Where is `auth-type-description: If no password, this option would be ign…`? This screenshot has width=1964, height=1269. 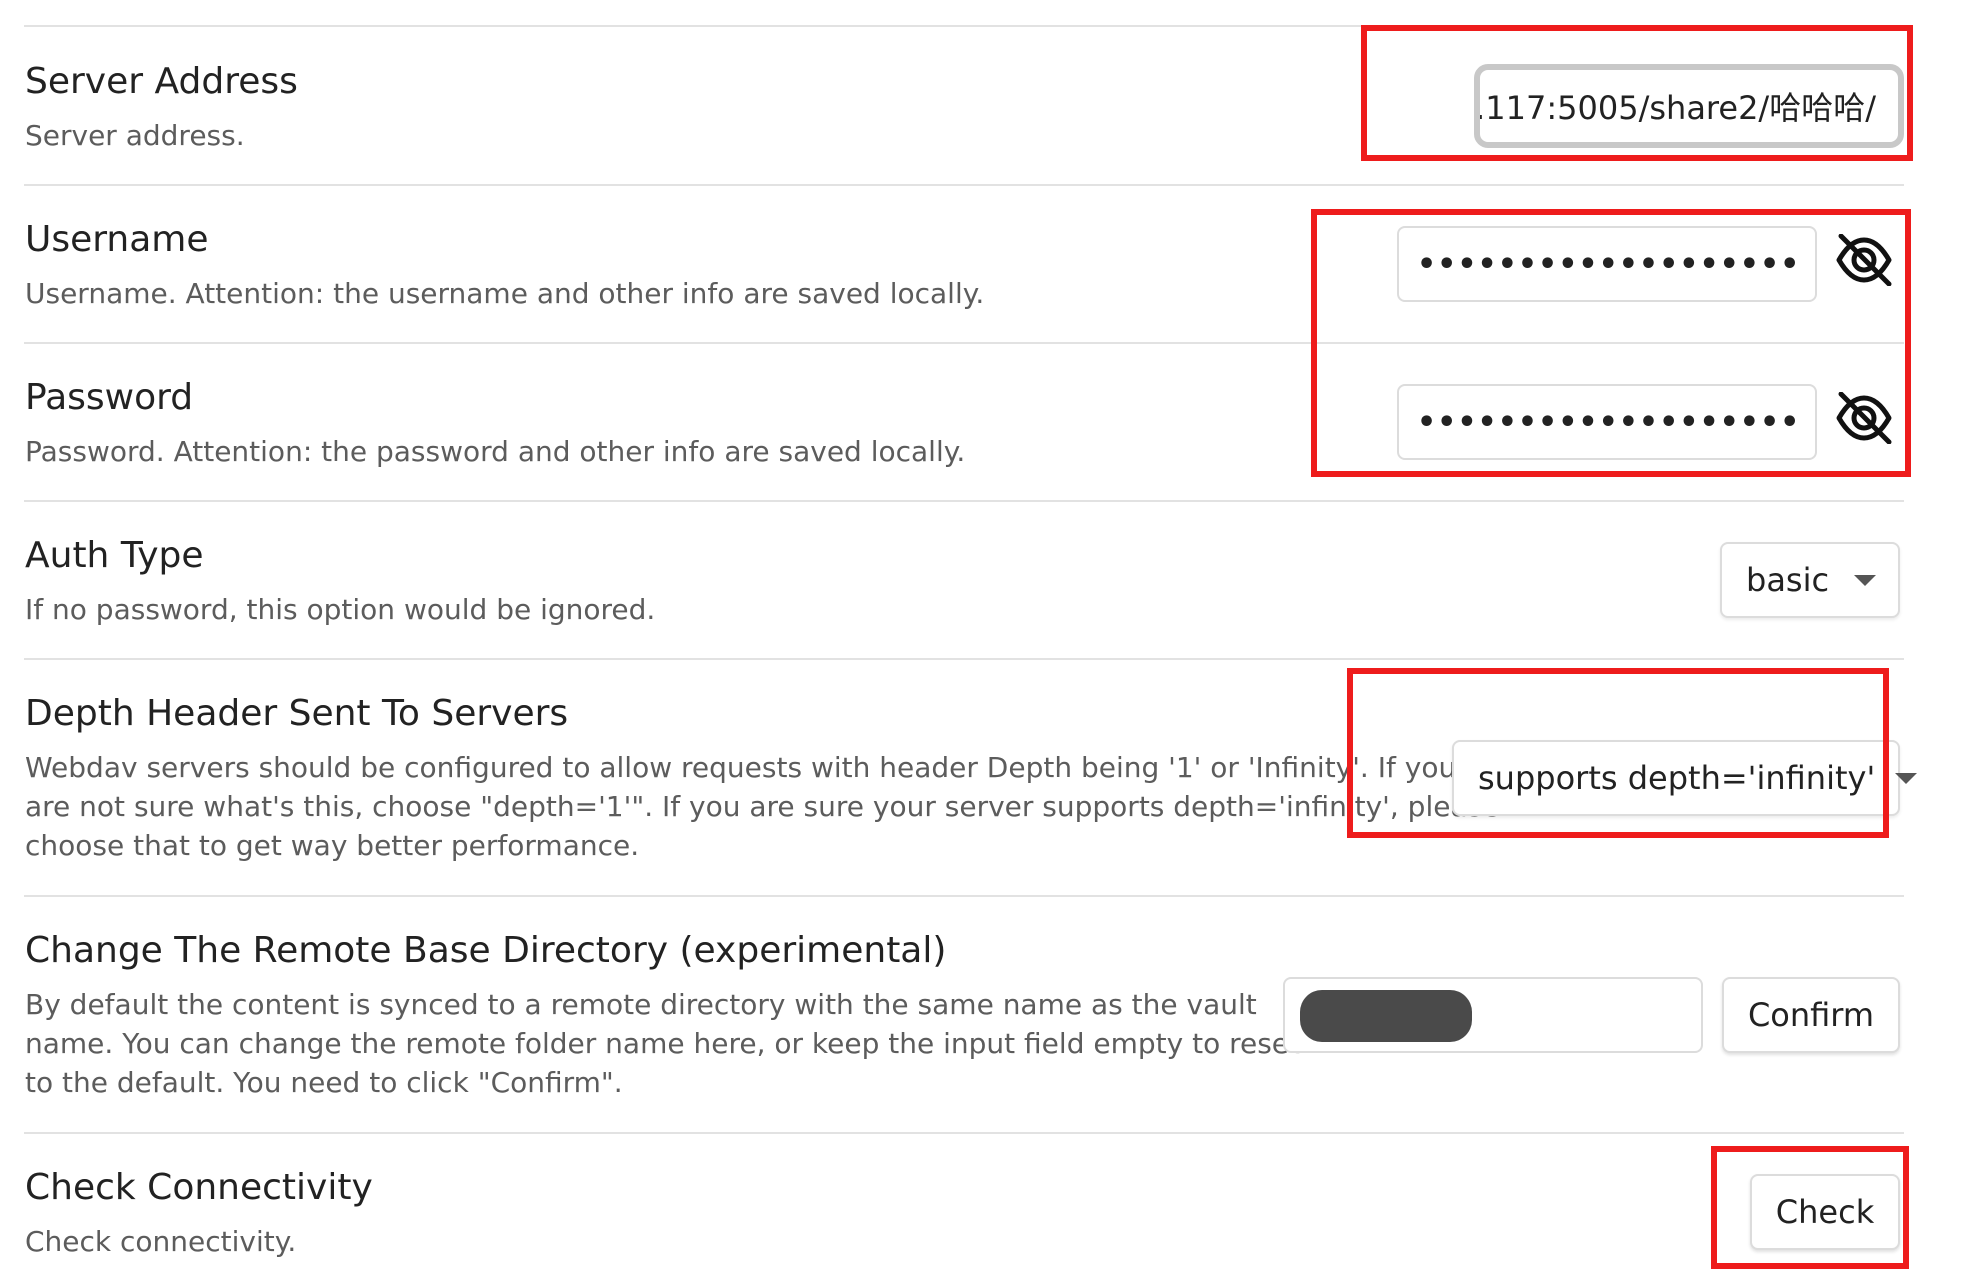
auth-type-description: If no password, this option would be ign… is located at coordinates (340, 609).